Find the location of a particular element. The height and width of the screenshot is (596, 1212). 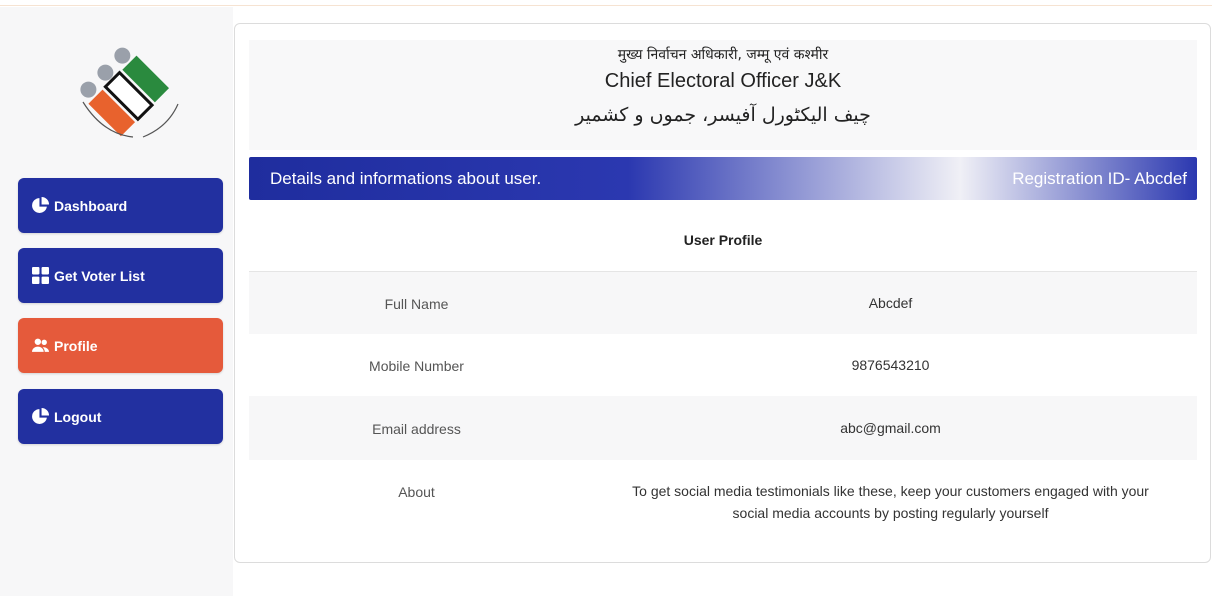

banner-description: Details and informations about user. is located at coordinates (406, 178).